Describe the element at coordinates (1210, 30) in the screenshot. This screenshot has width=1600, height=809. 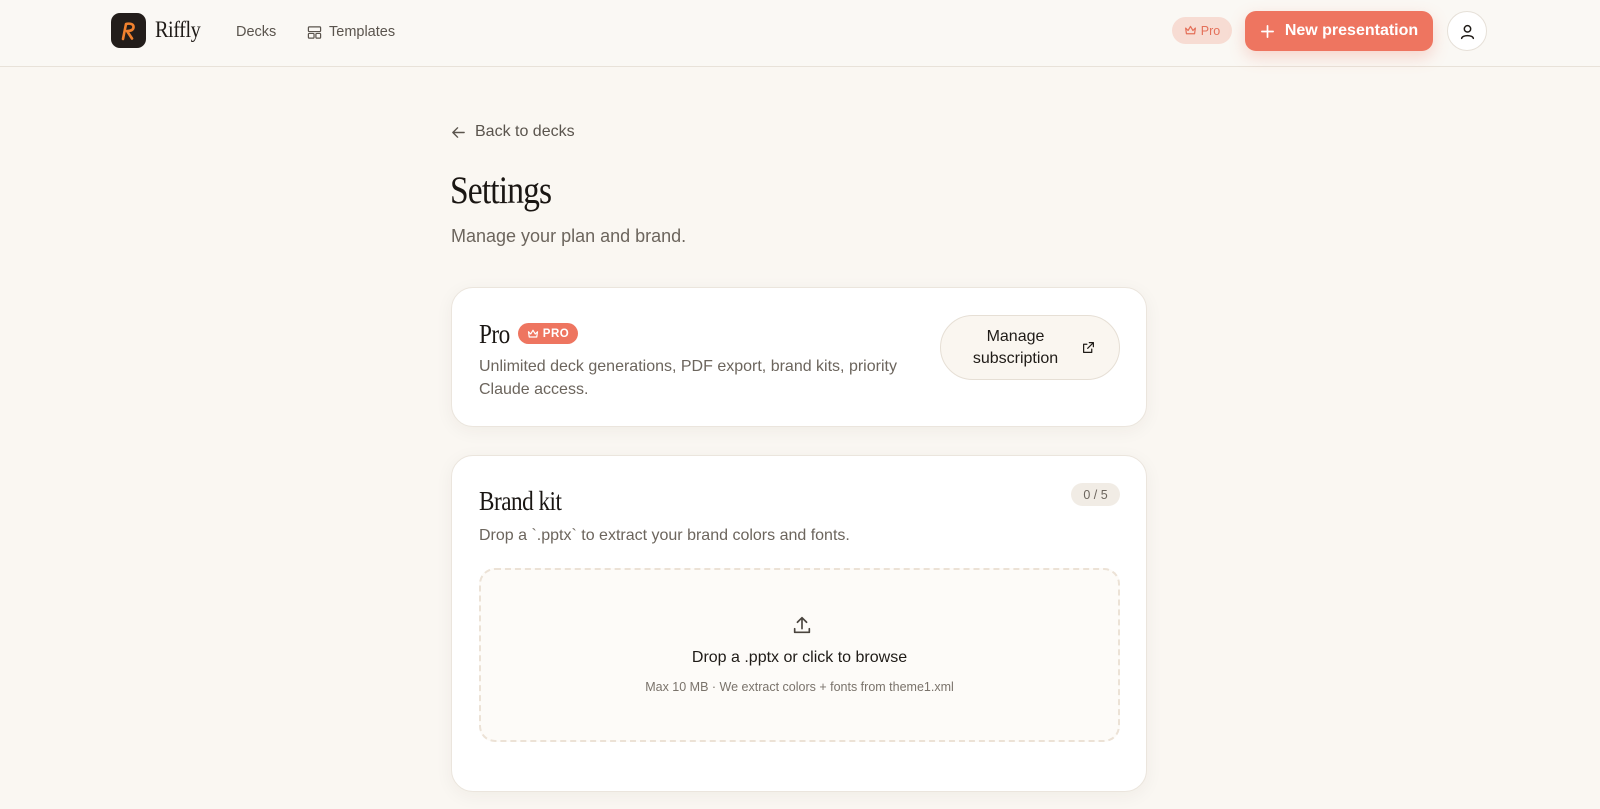
I see `pro-pill-label: Pro` at that location.